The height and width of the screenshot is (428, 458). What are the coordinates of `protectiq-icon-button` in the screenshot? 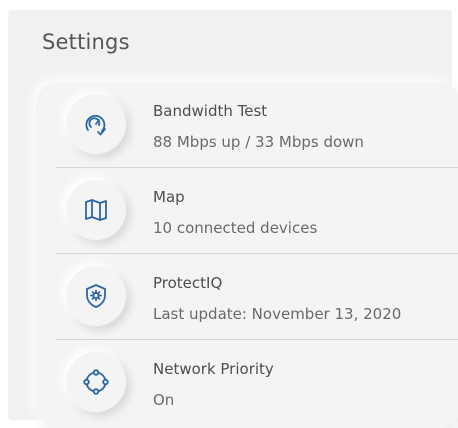 It's located at (96, 296).